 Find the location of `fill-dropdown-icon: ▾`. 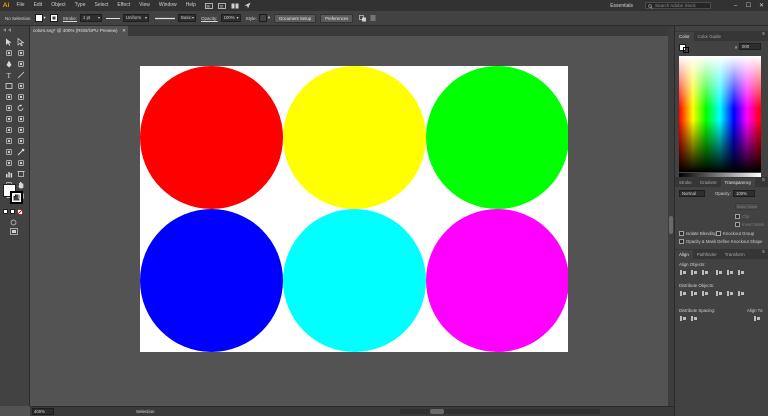

fill-dropdown-icon: ▾ is located at coordinates (45, 18).